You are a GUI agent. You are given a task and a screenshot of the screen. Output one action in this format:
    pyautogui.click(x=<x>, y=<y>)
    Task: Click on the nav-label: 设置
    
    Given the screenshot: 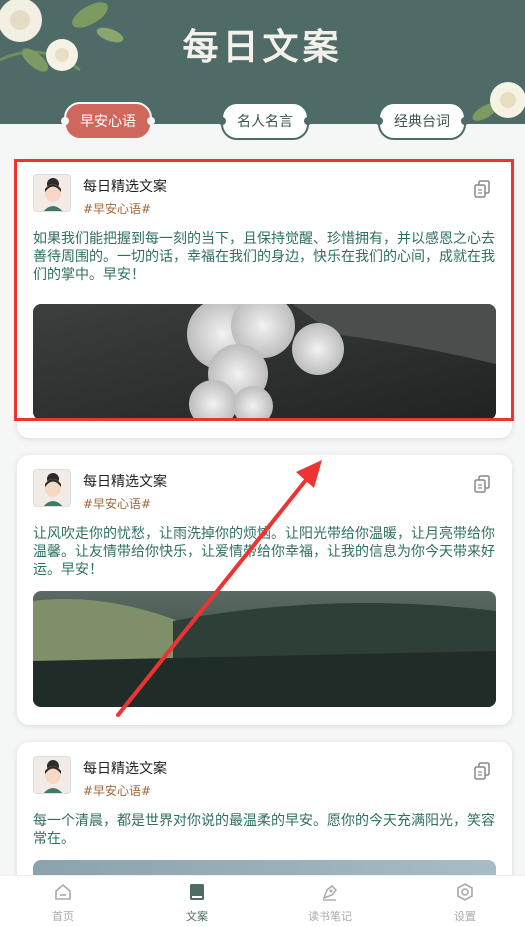 What is the action you would take?
    pyautogui.click(x=465, y=916)
    